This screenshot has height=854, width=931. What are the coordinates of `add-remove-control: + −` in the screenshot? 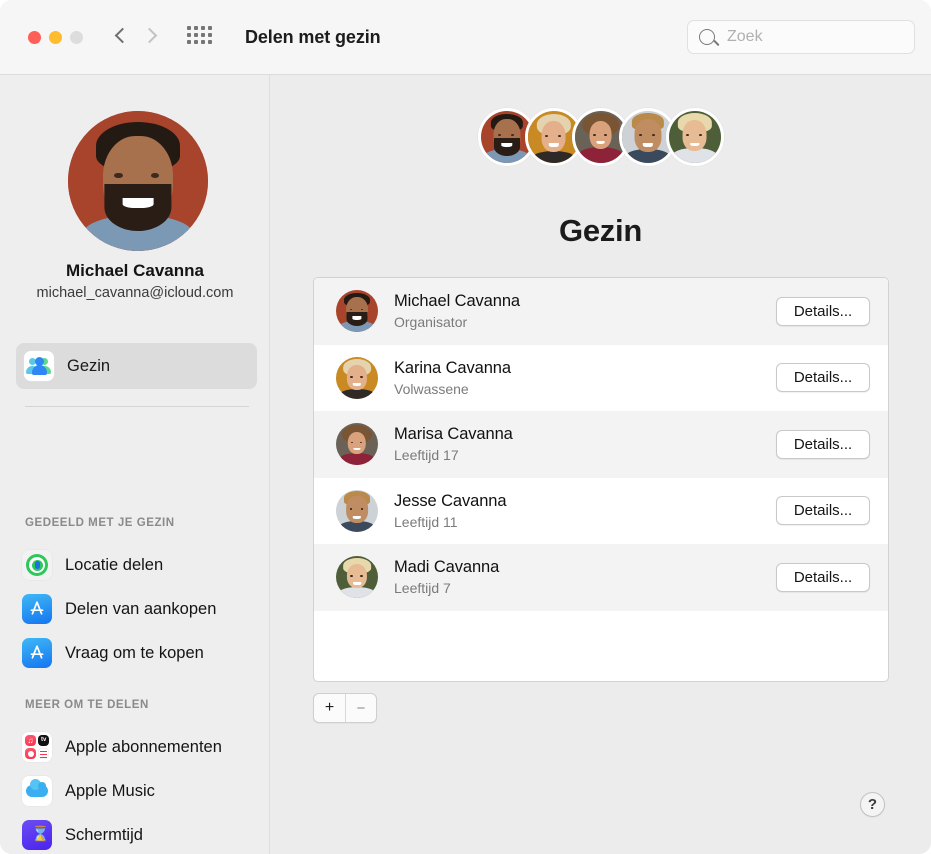 It's located at (345, 708).